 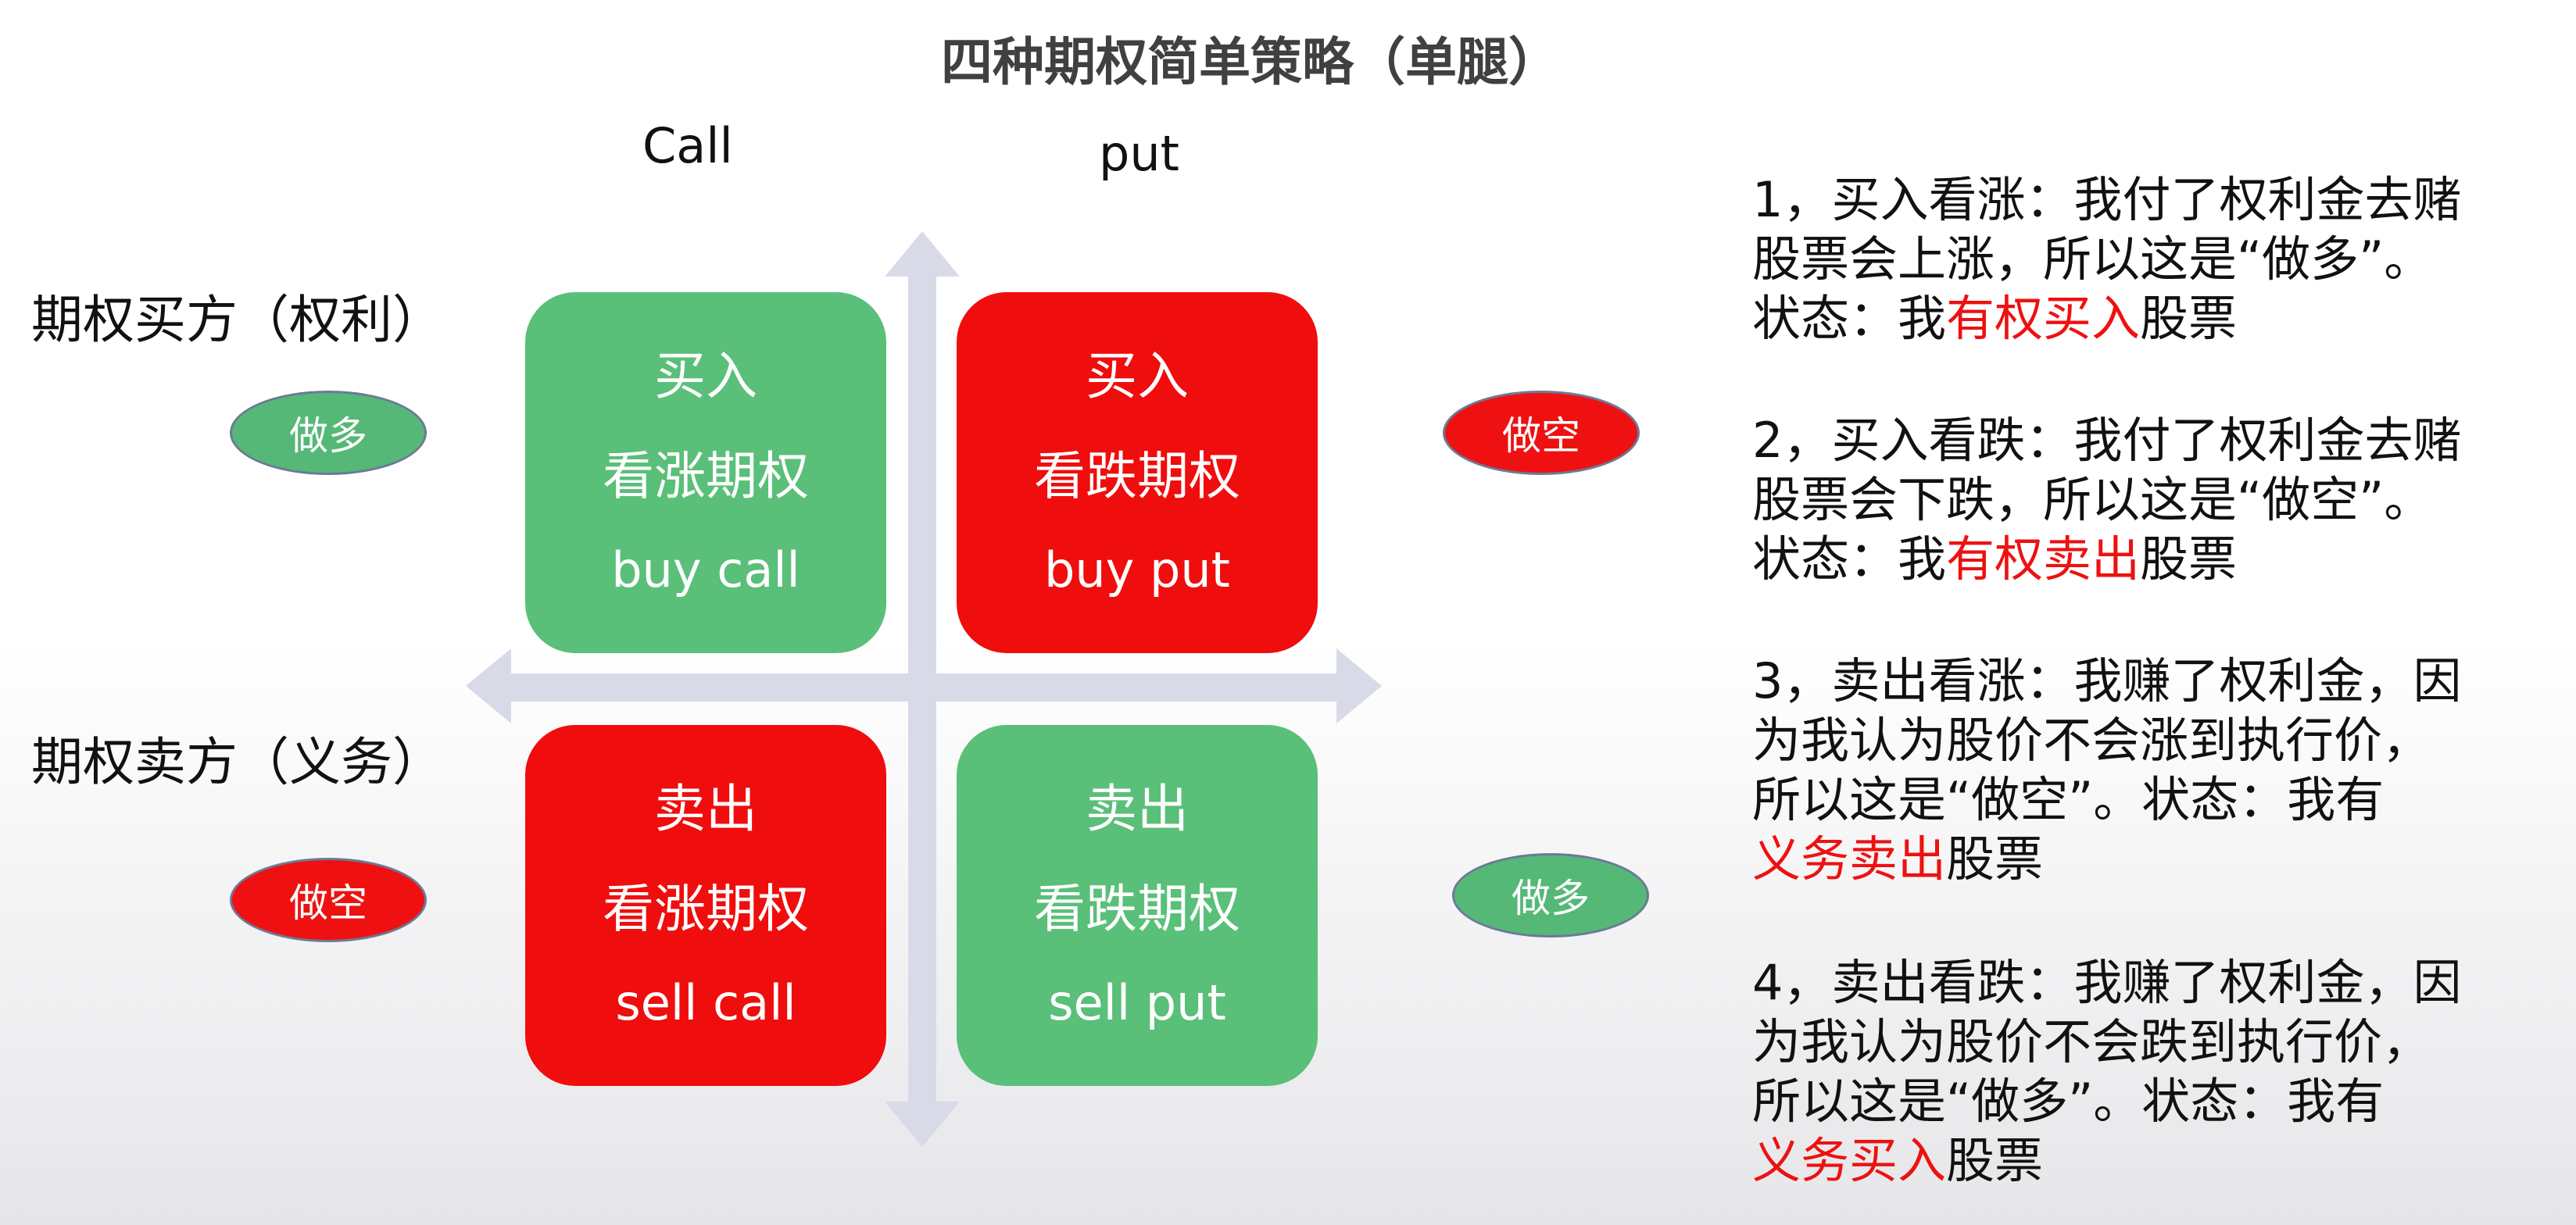 I want to click on quadrant-english: sell call, so click(x=705, y=1002).